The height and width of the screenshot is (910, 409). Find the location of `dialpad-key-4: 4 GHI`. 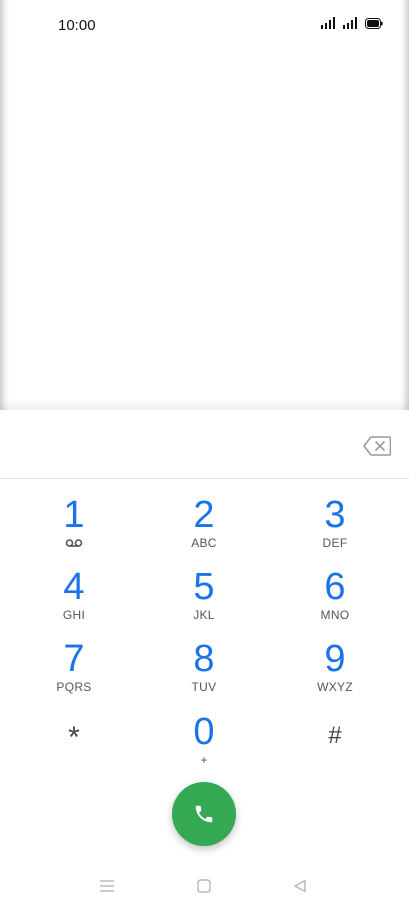

dialpad-key-4: 4 GHI is located at coordinates (74, 599).